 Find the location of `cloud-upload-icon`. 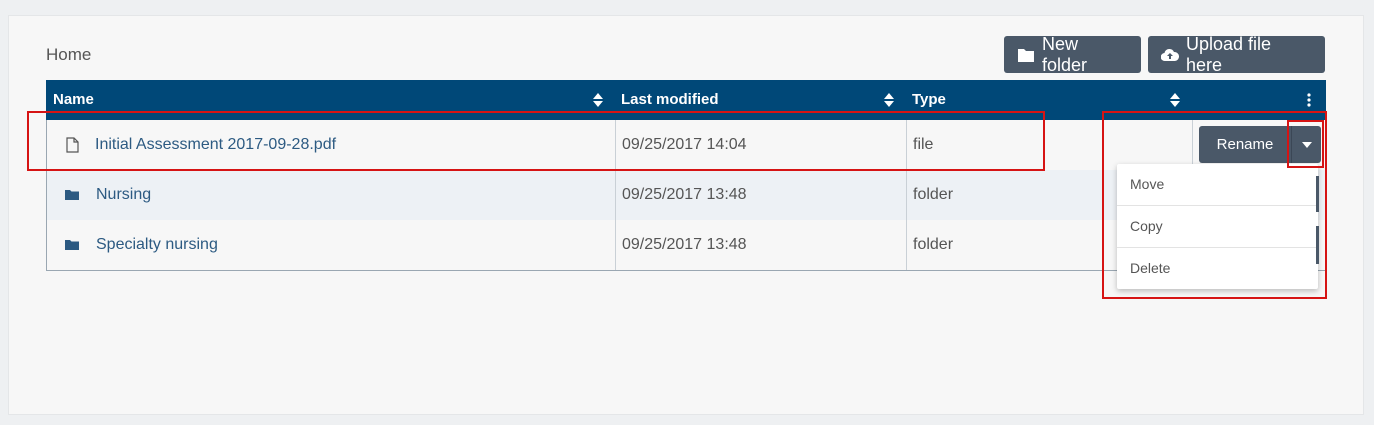

cloud-upload-icon is located at coordinates (1170, 54).